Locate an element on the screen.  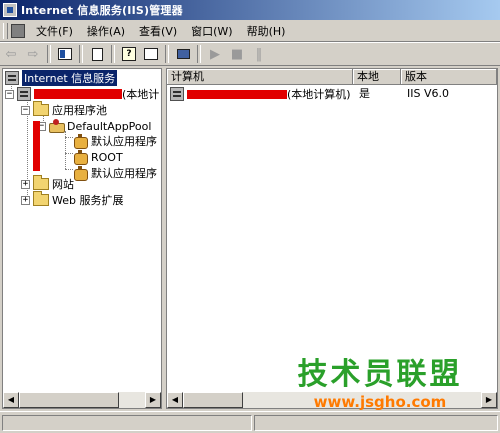
stop-icon: ■ is located at coordinates (237, 54).